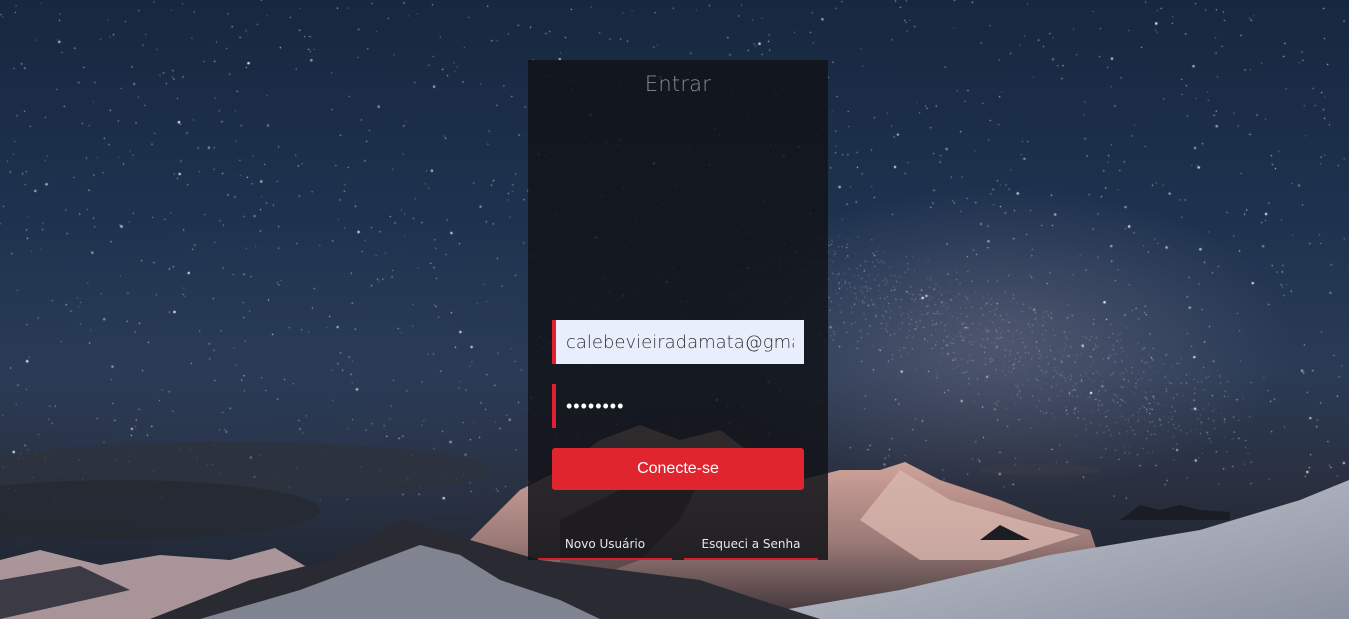 This screenshot has height=619, width=1349. Describe the element at coordinates (678, 84) in the screenshot. I see `login-title: Entrar` at that location.